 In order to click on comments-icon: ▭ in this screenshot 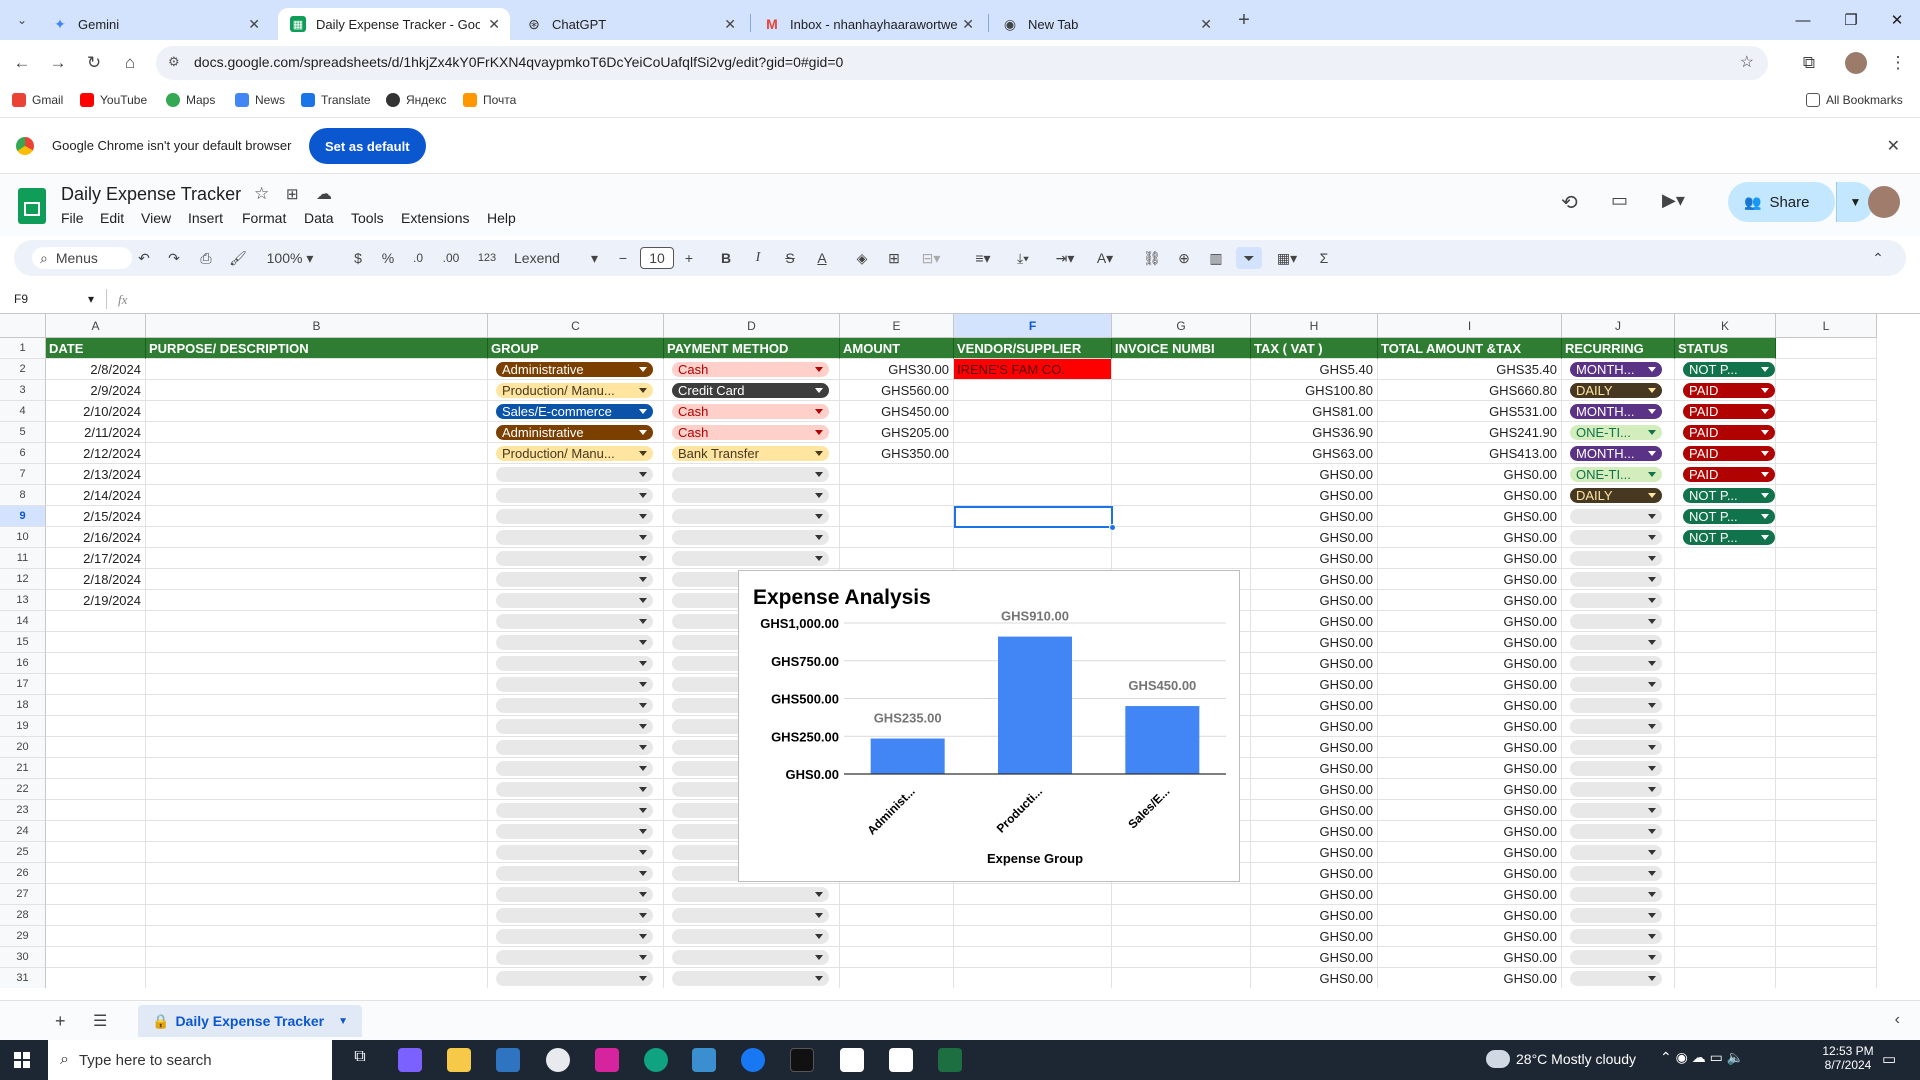, I will do `click(1619, 200)`.